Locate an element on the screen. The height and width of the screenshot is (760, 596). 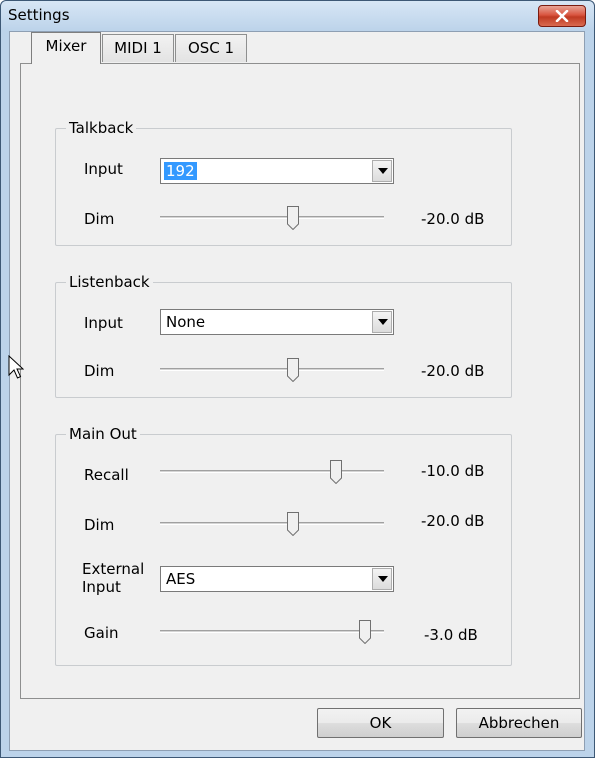
main-out-external-input-value: AES is located at coordinates (181, 579).